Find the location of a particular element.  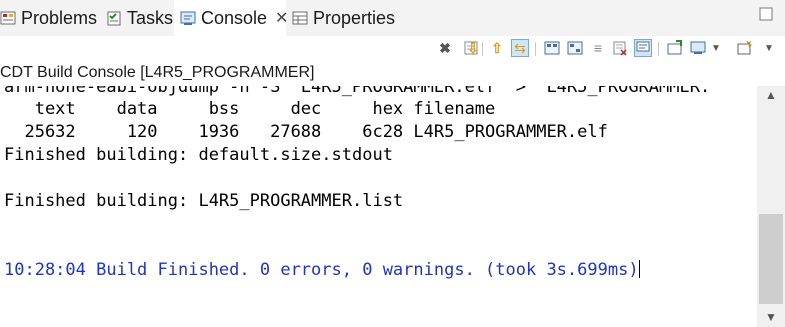

word-wrap-icon is located at coordinates (575, 48).